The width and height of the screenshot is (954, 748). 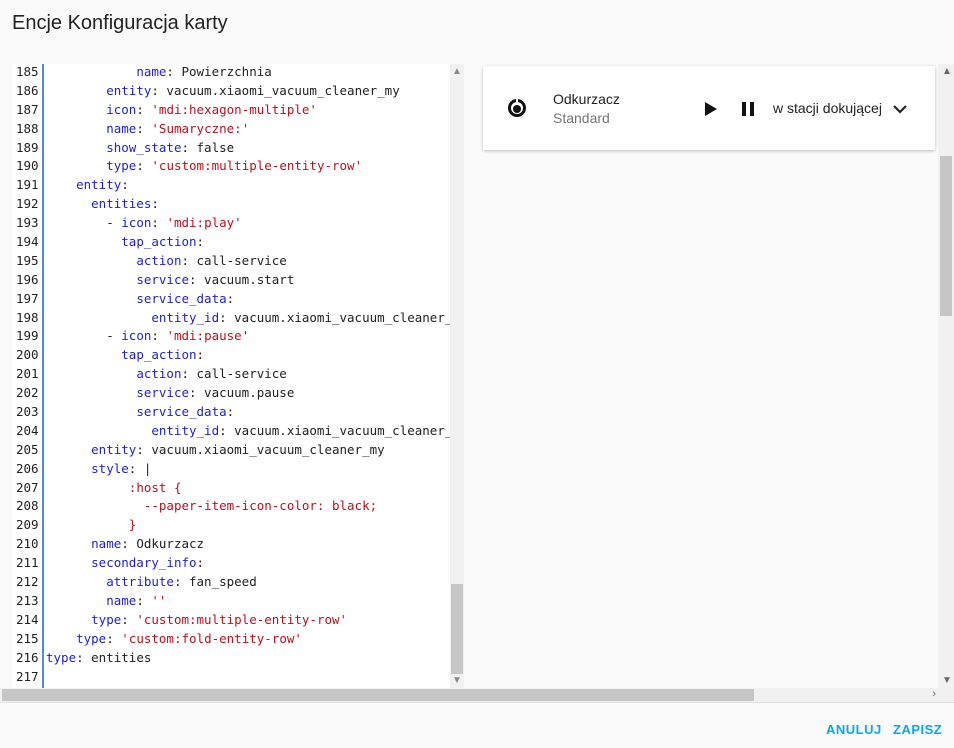 What do you see at coordinates (232, 242) in the screenshot?
I see `code-line: 194 tap_action:` at bounding box center [232, 242].